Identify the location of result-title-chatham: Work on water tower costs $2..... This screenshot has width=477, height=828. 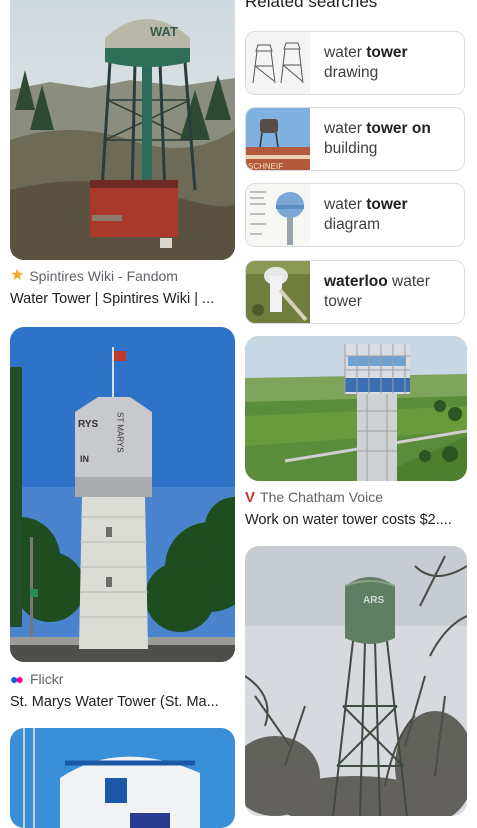
(356, 520).